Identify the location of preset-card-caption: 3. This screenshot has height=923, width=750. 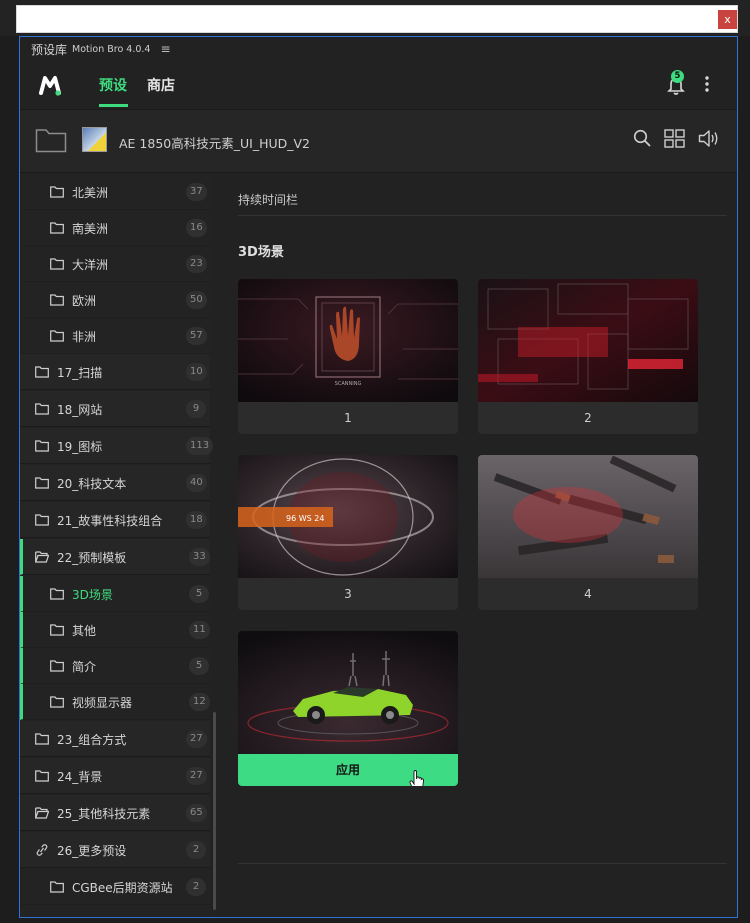
(348, 594).